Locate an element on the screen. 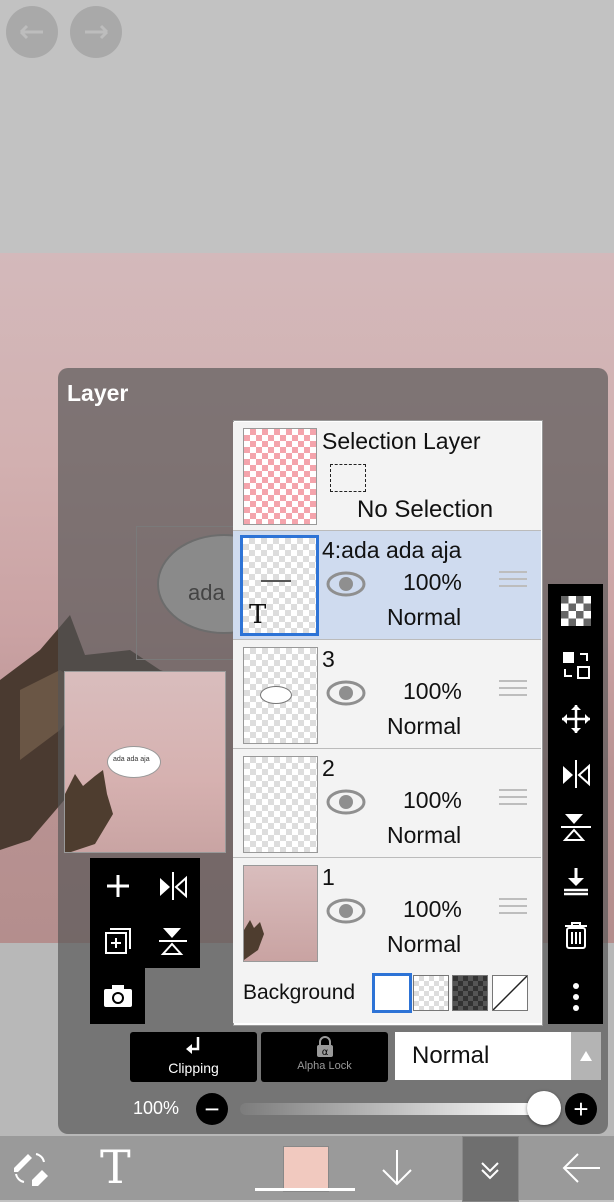 The image size is (614, 1202). swap-layers-icon is located at coordinates (576, 665).